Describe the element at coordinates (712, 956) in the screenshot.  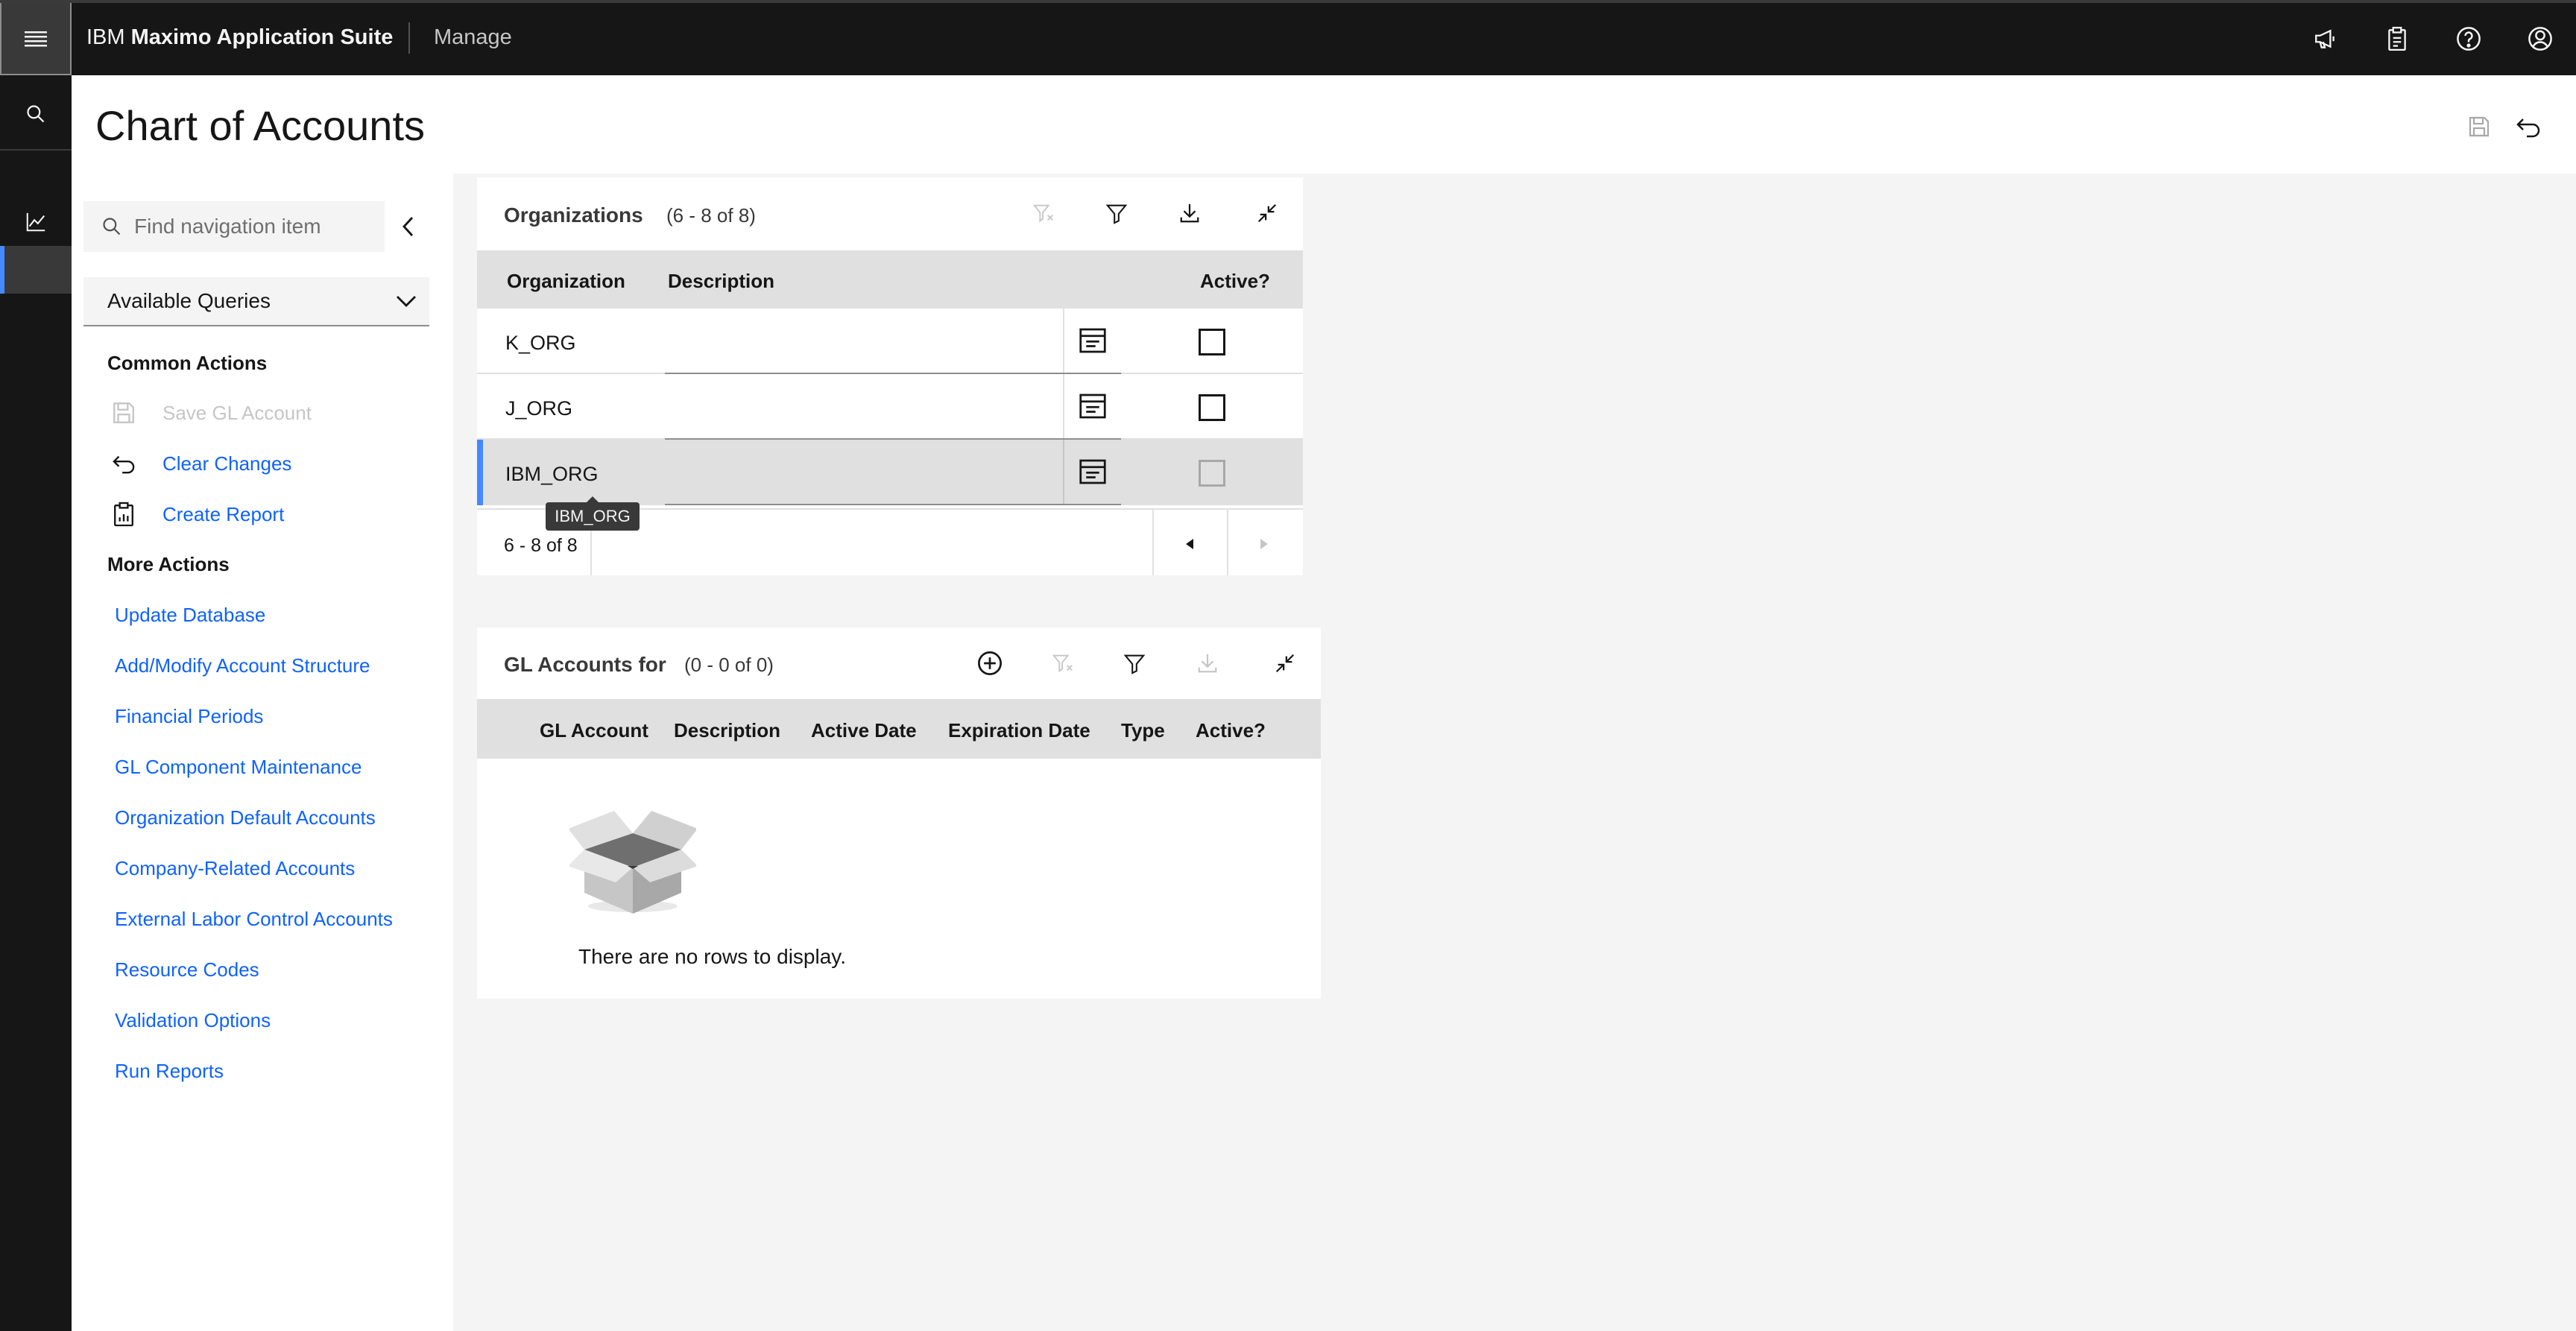
I see `empty-message: There are no rows to display.` at that location.